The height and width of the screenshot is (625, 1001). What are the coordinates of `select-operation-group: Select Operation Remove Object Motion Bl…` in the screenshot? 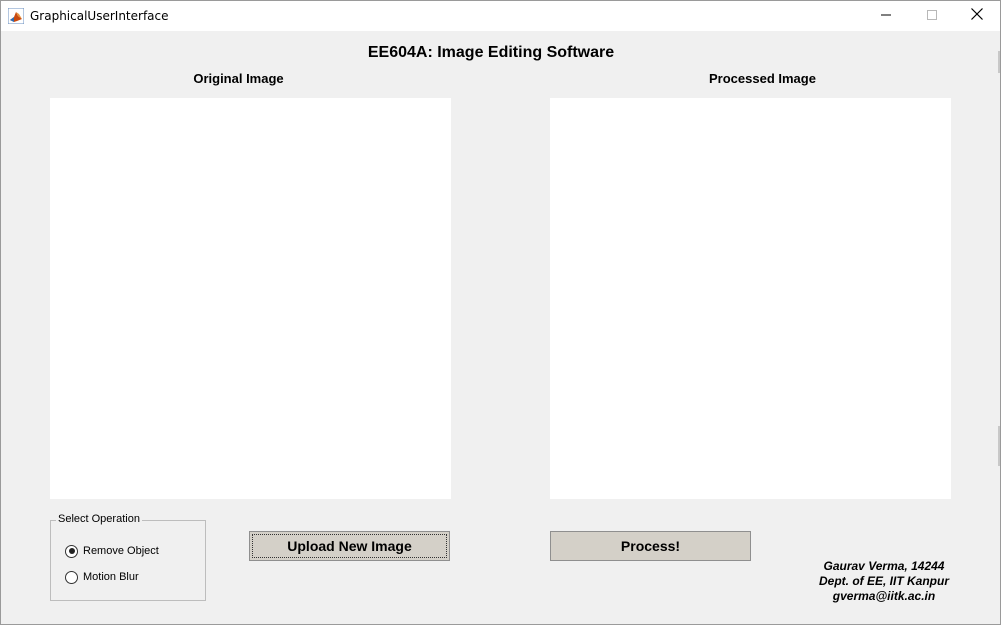 It's located at (128, 557).